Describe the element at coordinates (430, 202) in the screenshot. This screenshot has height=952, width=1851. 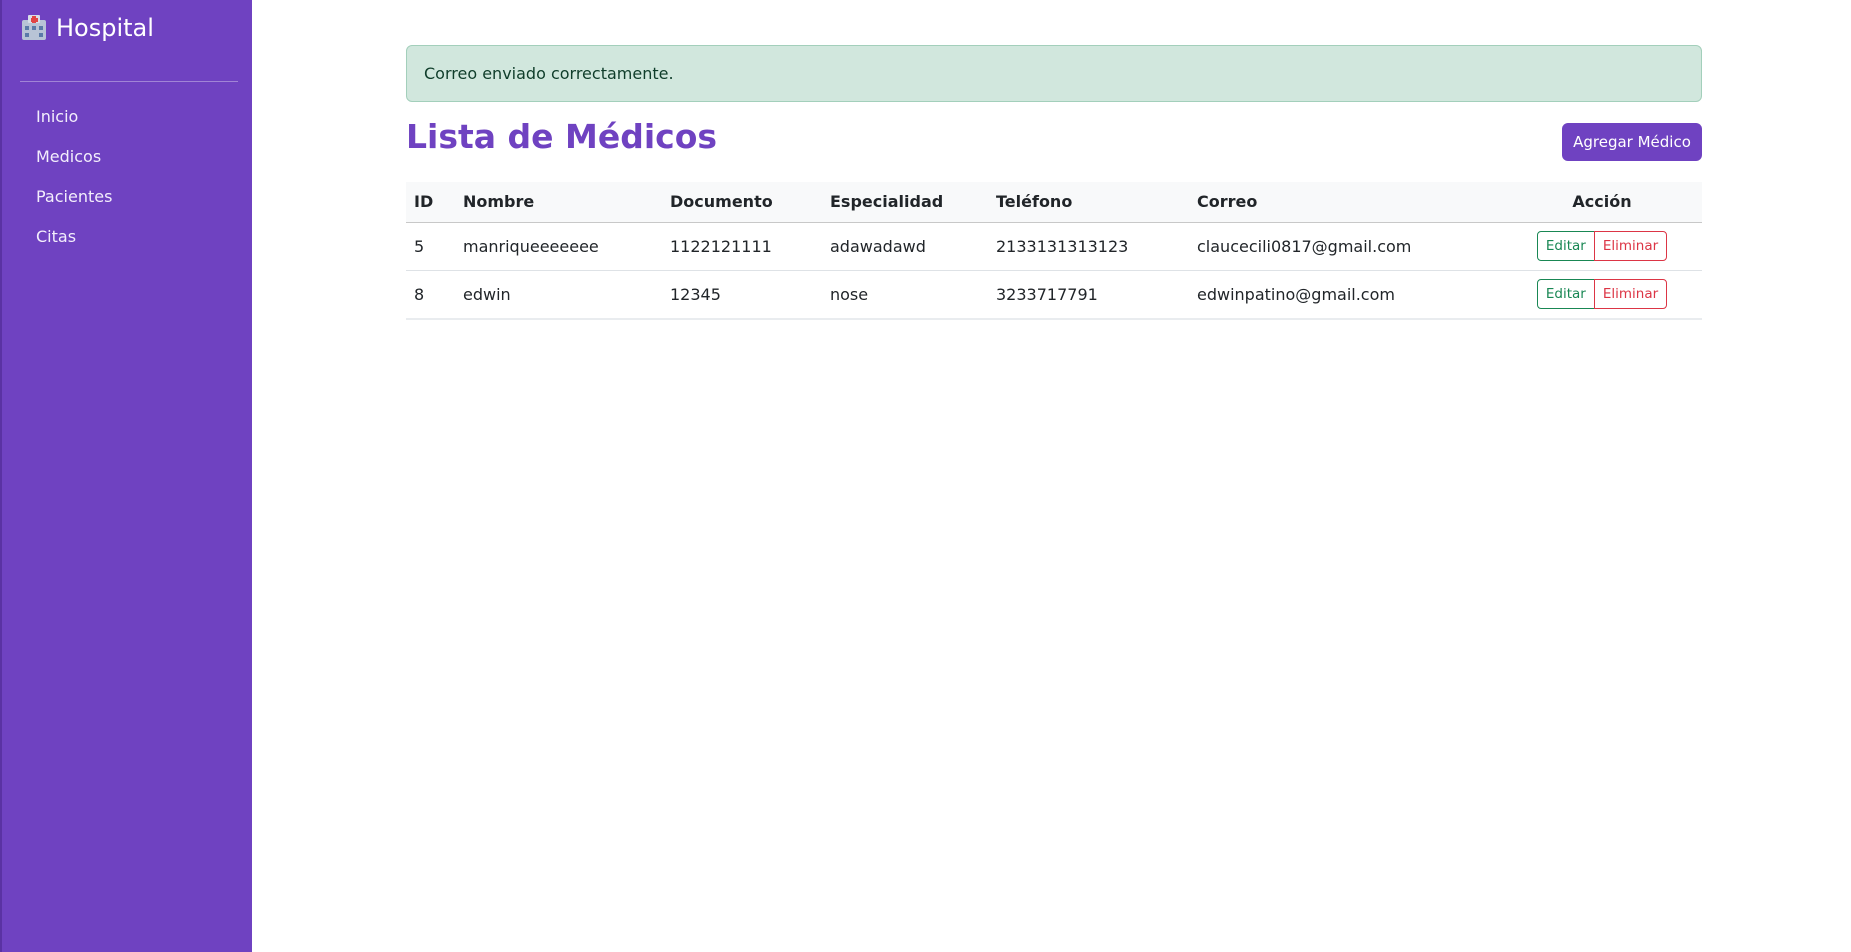
I see `header-id: ID` at that location.